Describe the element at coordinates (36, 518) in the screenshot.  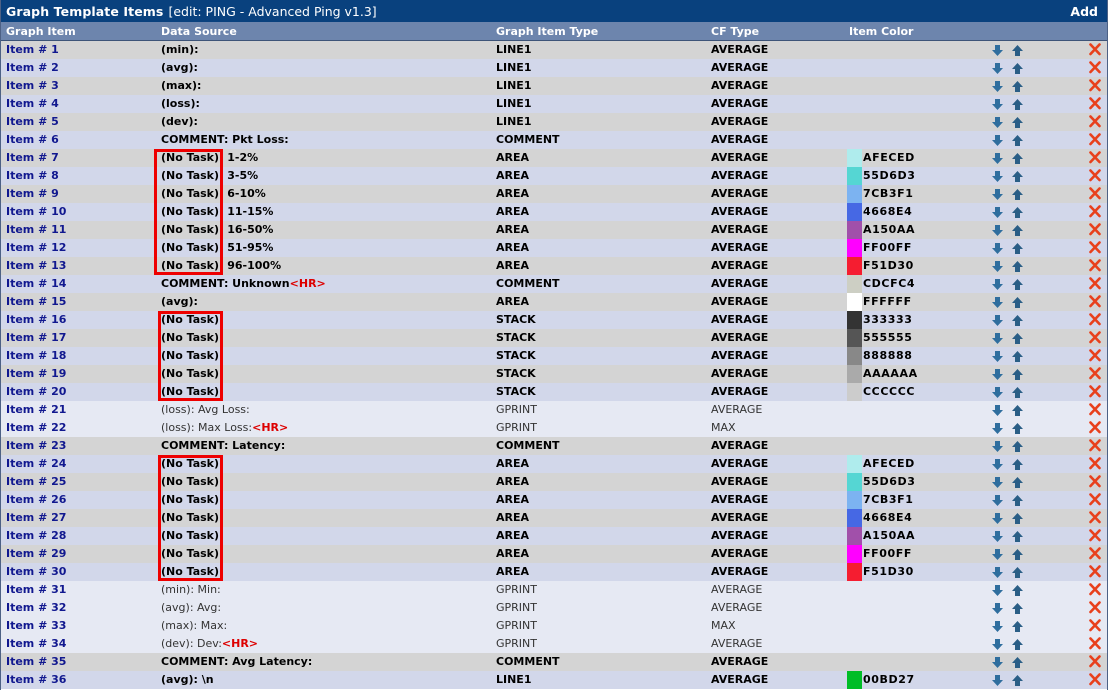
I see `graph-item-link: Item # 27` at that location.